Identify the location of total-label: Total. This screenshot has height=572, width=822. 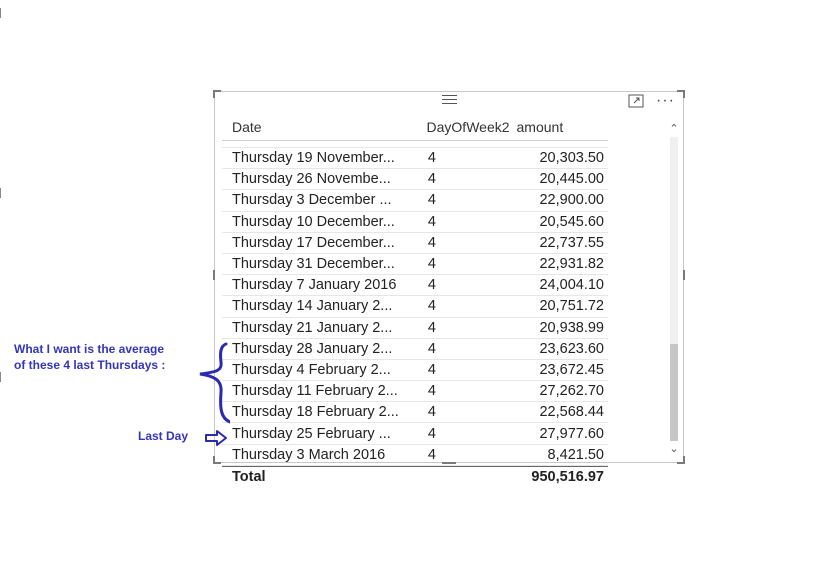
(249, 476).